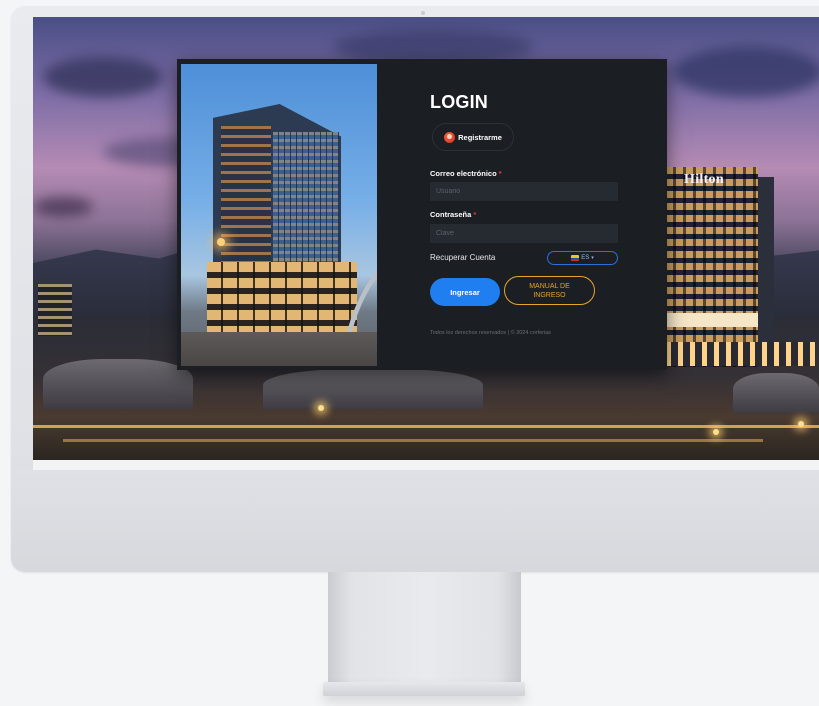  What do you see at coordinates (592, 258) in the screenshot?
I see `chevron-down-icon: ▾` at bounding box center [592, 258].